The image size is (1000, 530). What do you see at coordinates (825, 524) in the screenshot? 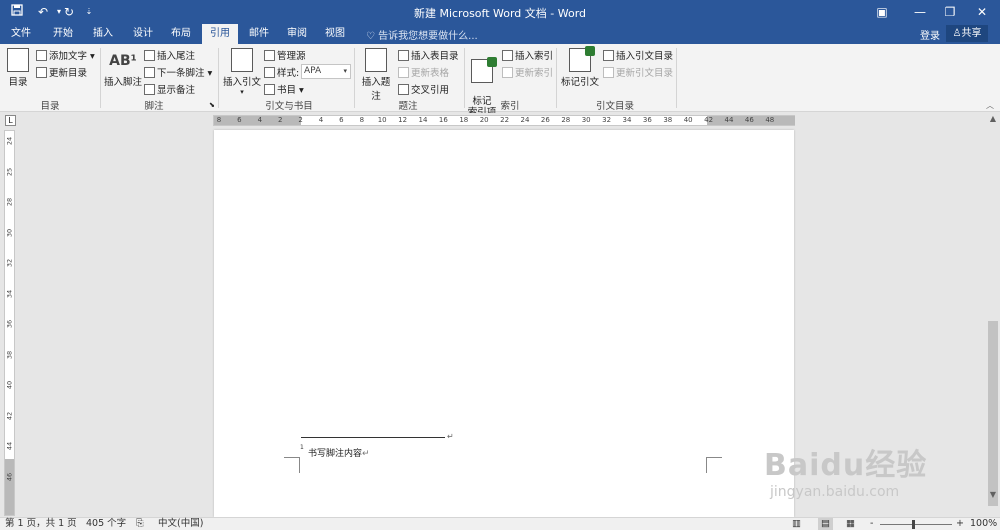
I see `print-layout-icon: ▤` at bounding box center [825, 524].